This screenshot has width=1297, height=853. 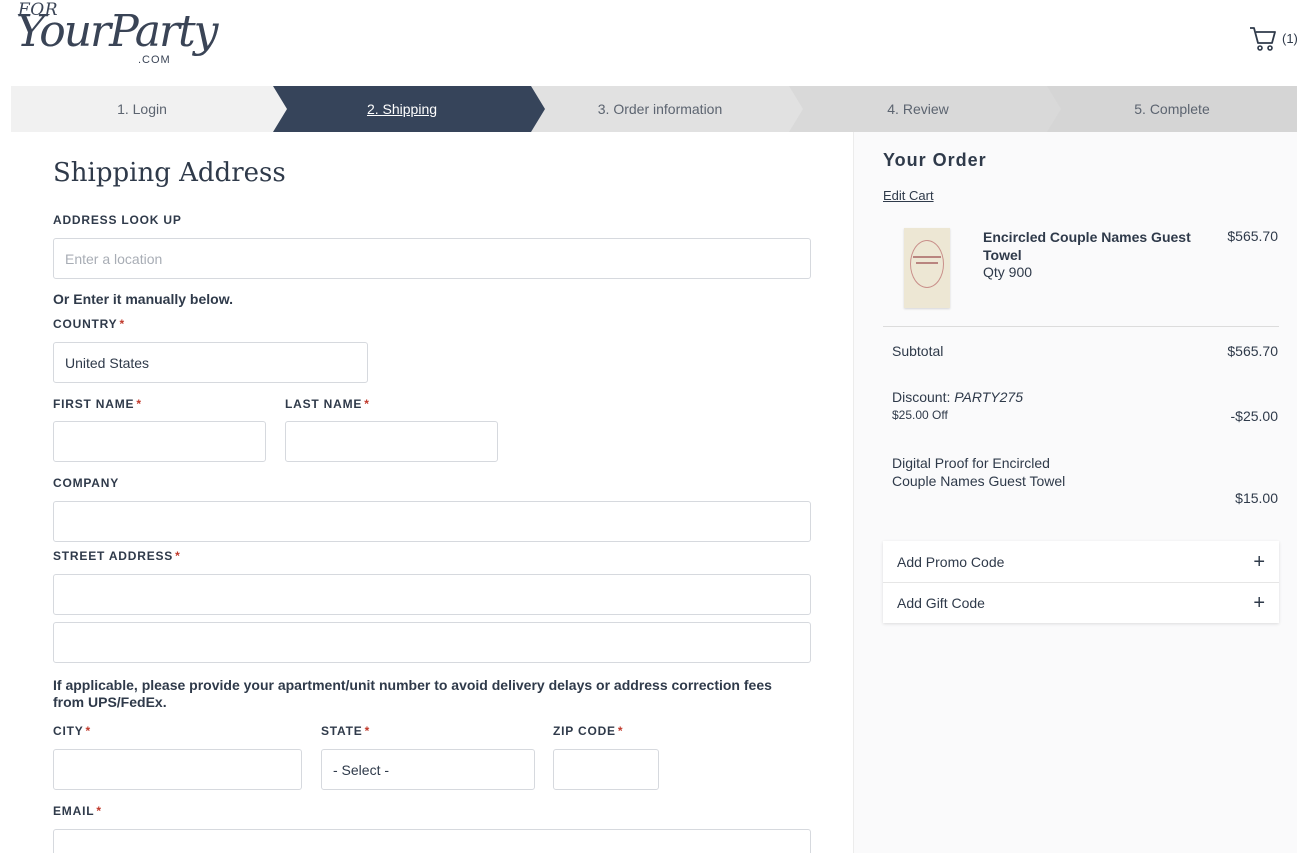 I want to click on divider, so click(x=1081, y=326).